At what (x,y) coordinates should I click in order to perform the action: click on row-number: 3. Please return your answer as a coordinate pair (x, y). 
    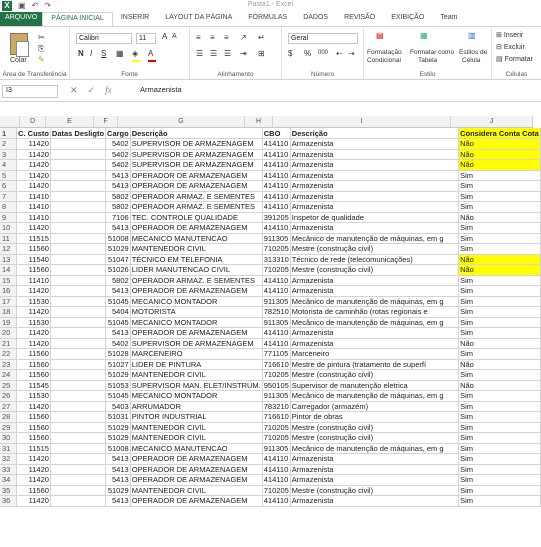
    Looking at the image, I should click on (9, 154).